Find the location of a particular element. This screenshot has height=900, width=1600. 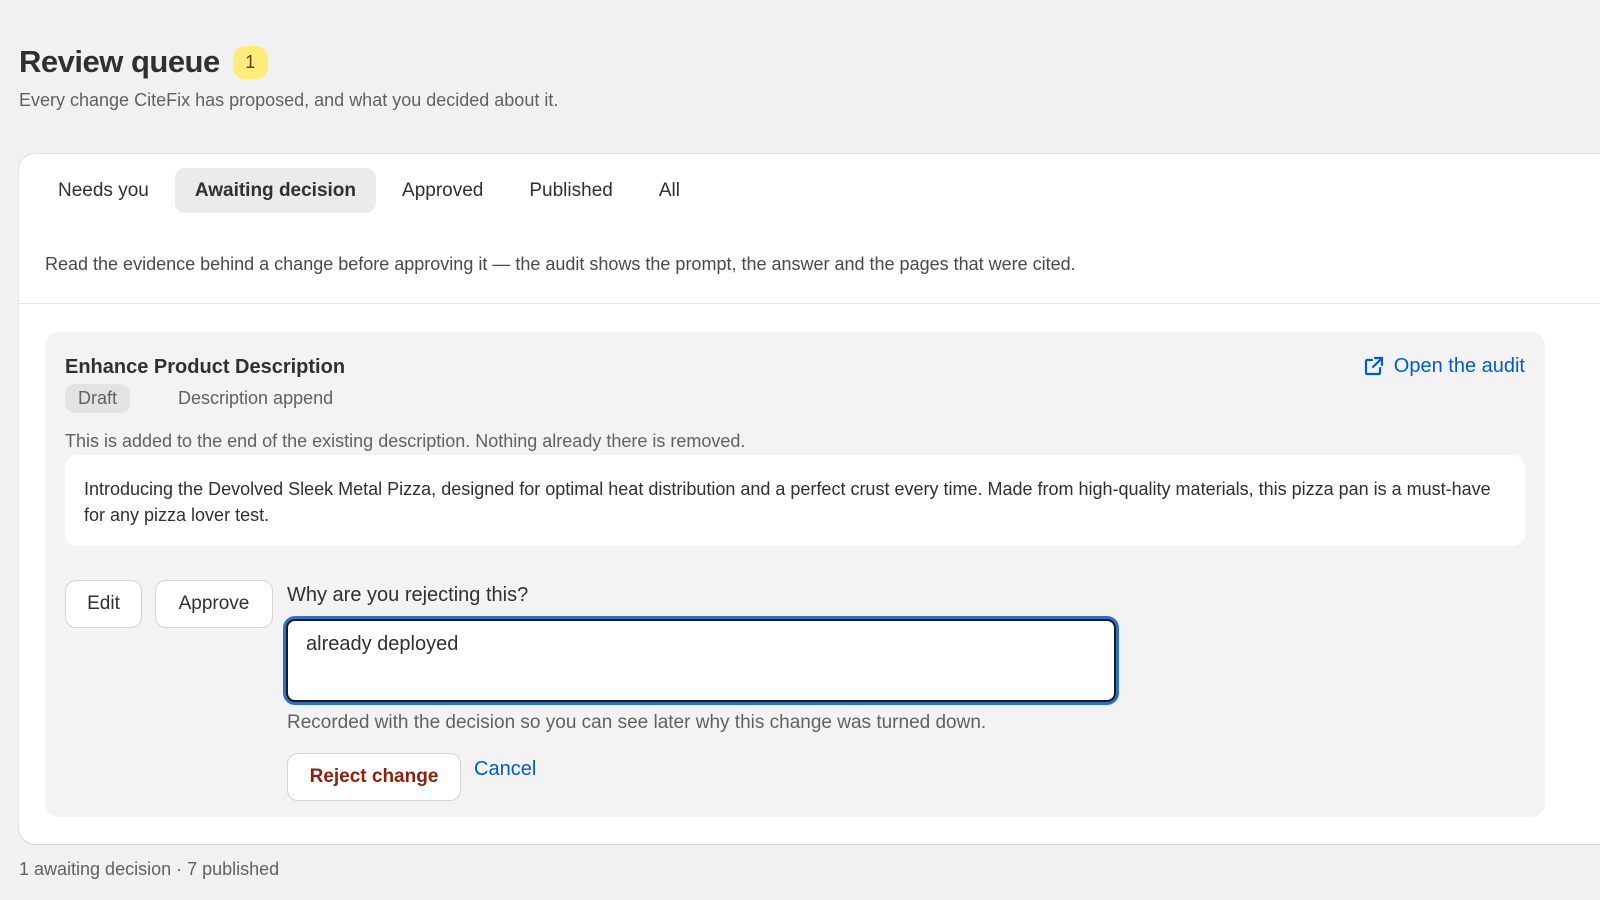

tab-published: Published is located at coordinates (570, 190).